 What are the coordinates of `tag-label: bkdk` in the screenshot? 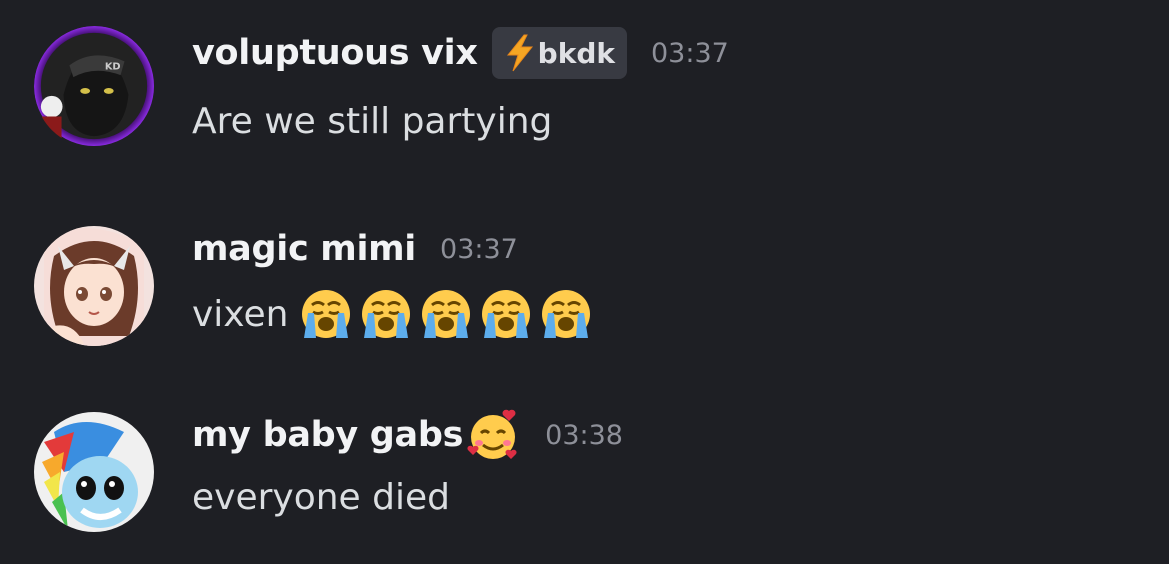 It's located at (576, 53).